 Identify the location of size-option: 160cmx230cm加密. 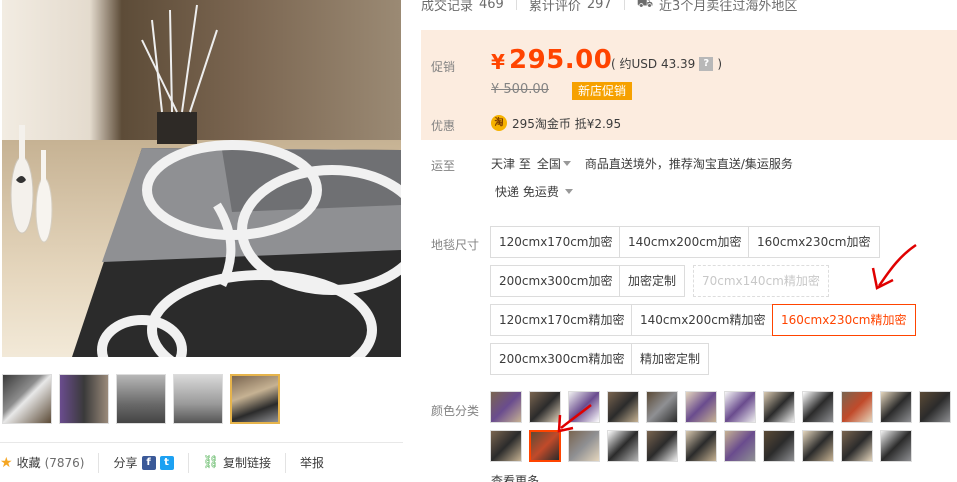
(814, 242).